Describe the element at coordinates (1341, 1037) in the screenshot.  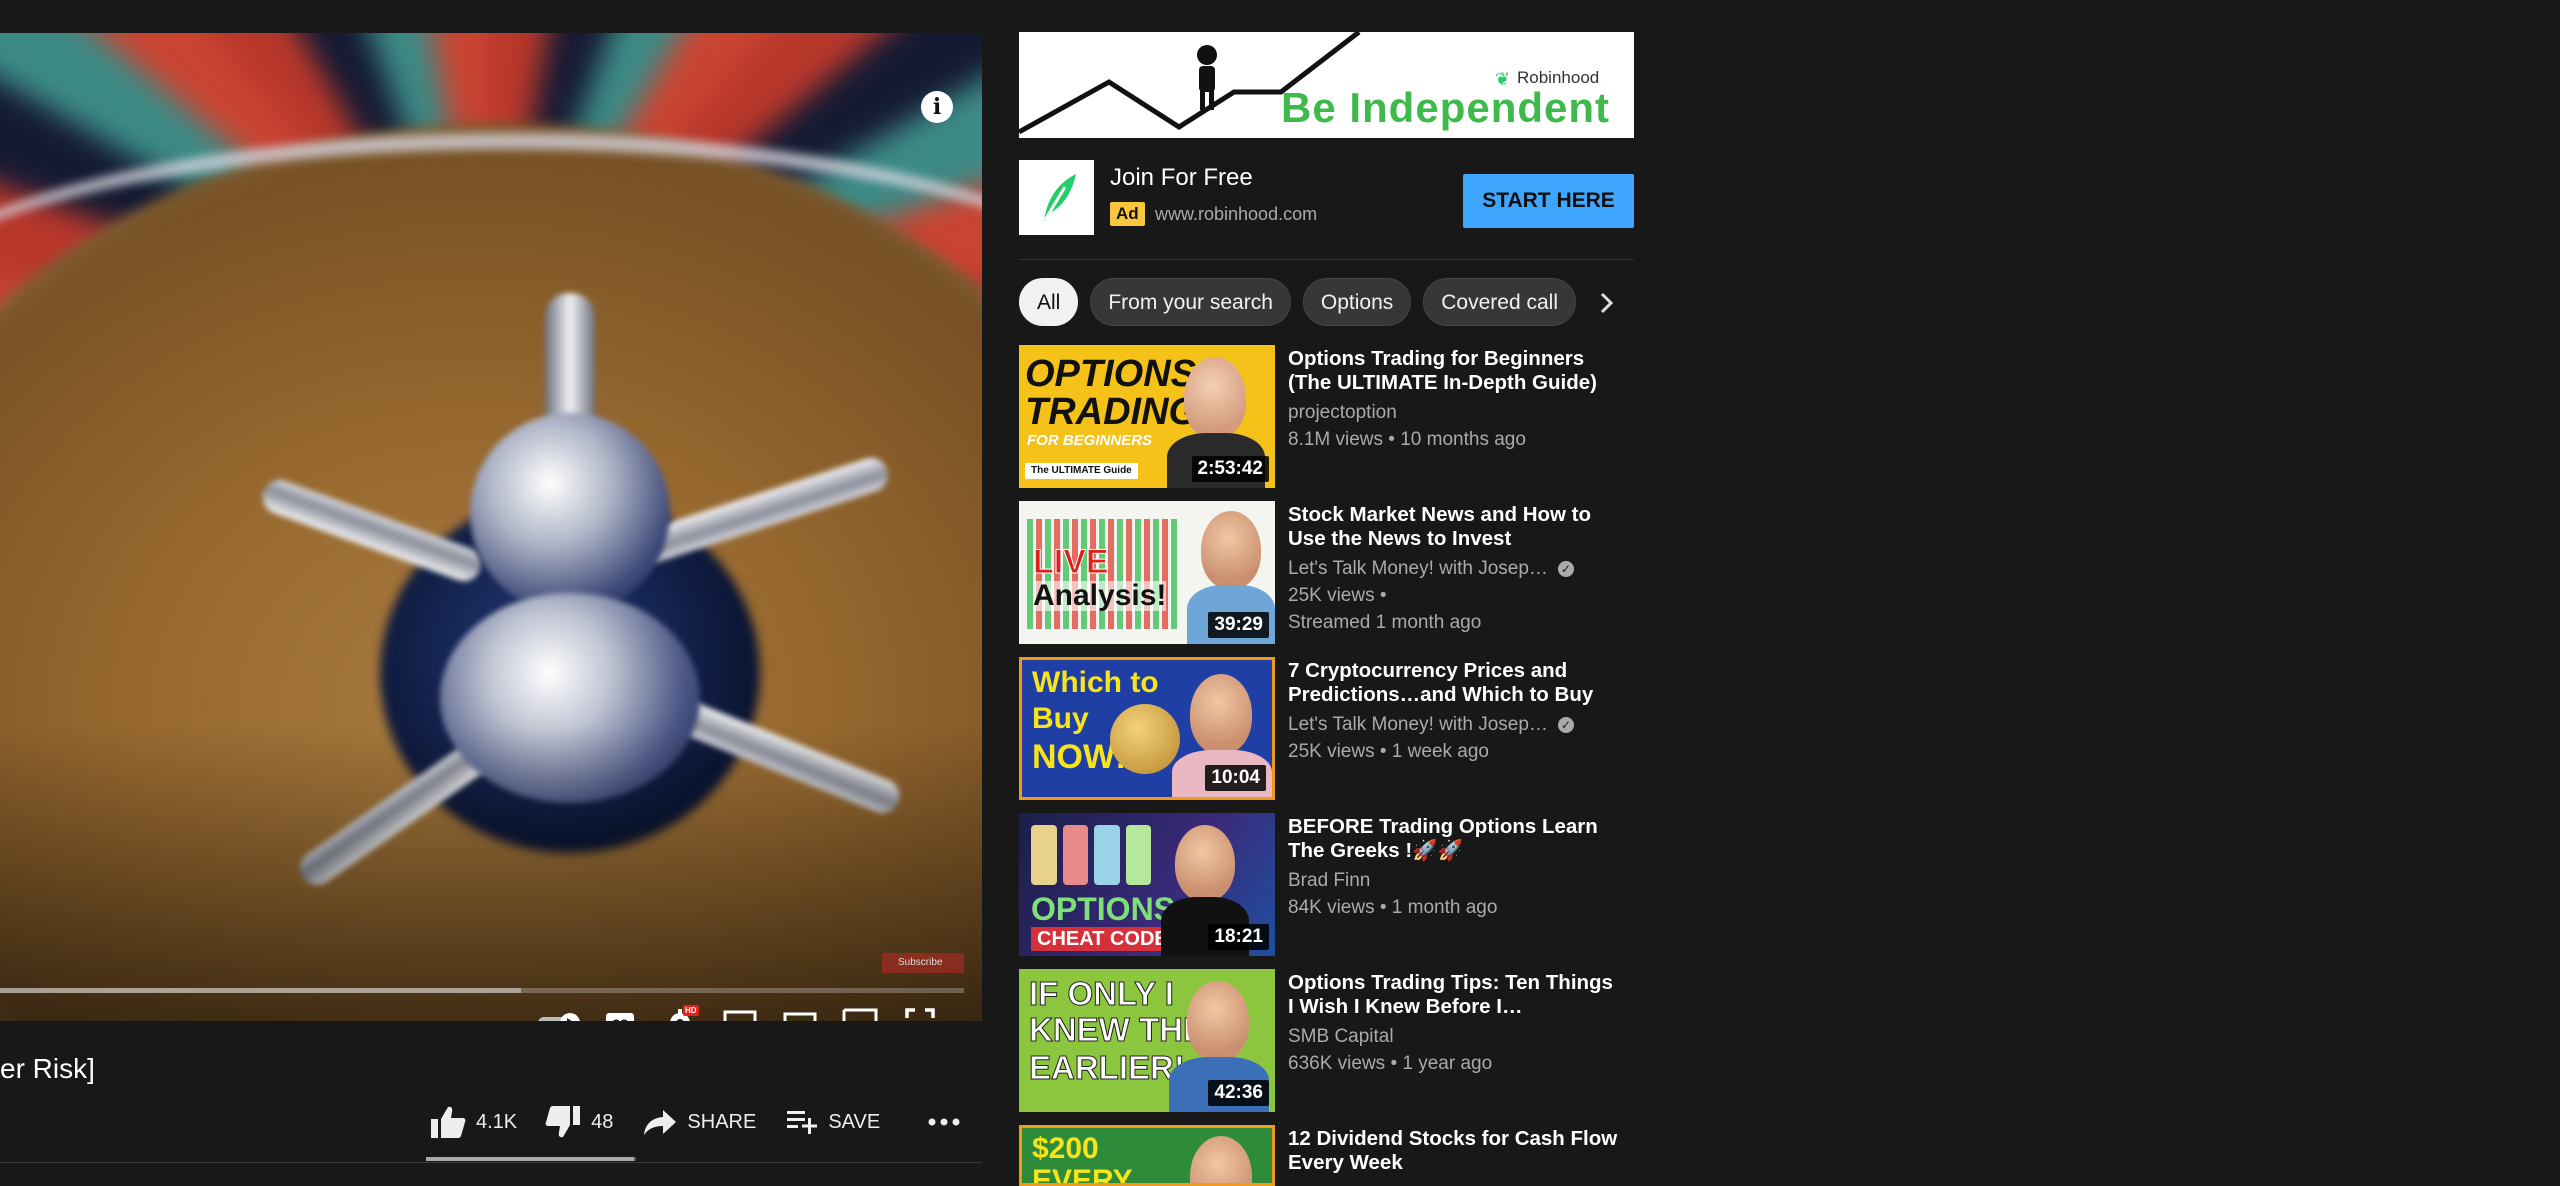
I see `channel-name: SMB Capital` at that location.